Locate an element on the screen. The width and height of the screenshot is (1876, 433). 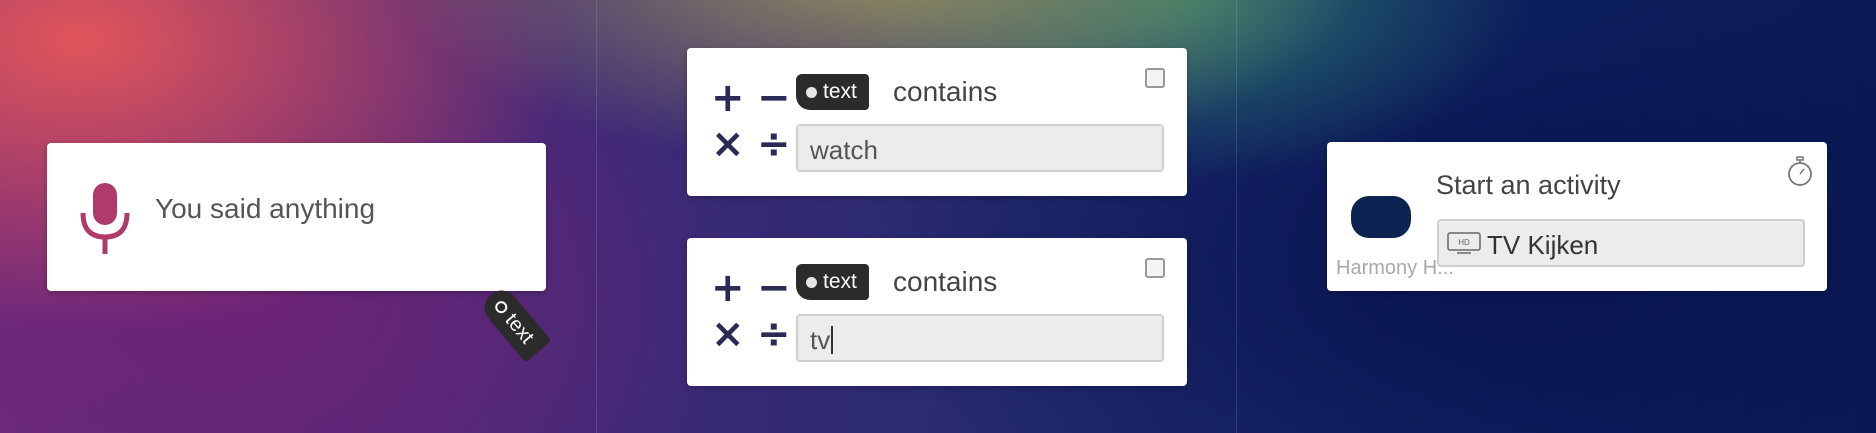
action-title: Start an activity is located at coordinates (1528, 185).